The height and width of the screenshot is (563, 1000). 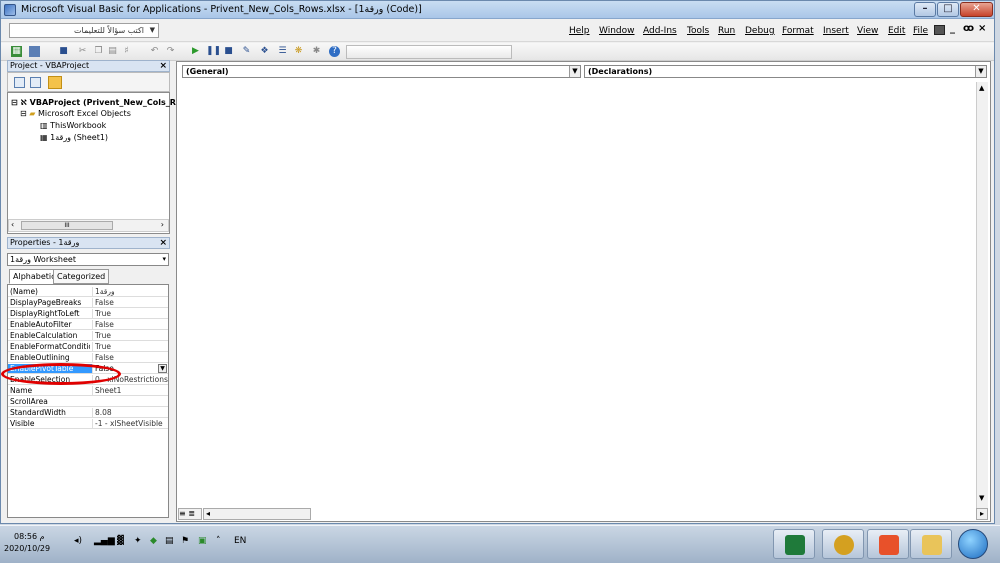 What do you see at coordinates (75, 113) in the screenshot?
I see `tree-node-excel-objects: ⊟ ▰ Microsoft Excel Objects` at bounding box center [75, 113].